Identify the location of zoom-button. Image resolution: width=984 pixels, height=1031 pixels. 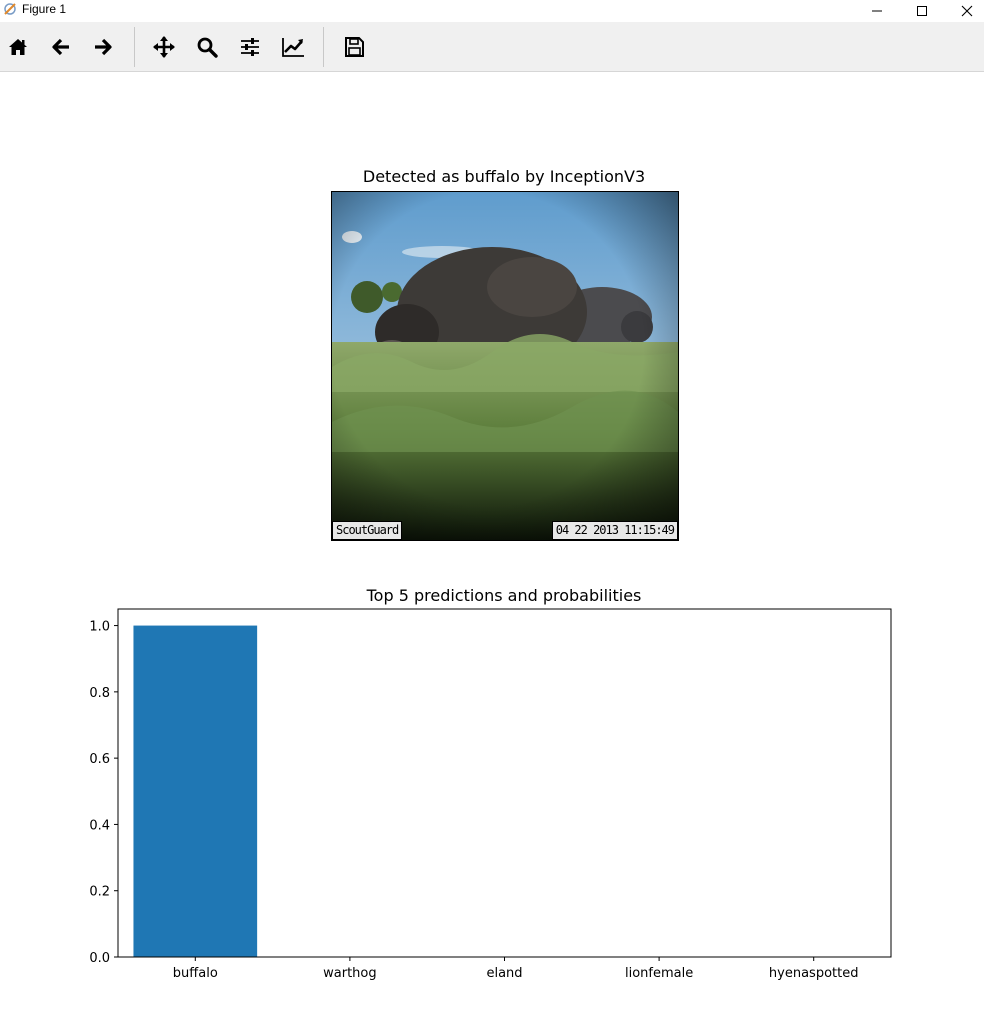
(207, 47).